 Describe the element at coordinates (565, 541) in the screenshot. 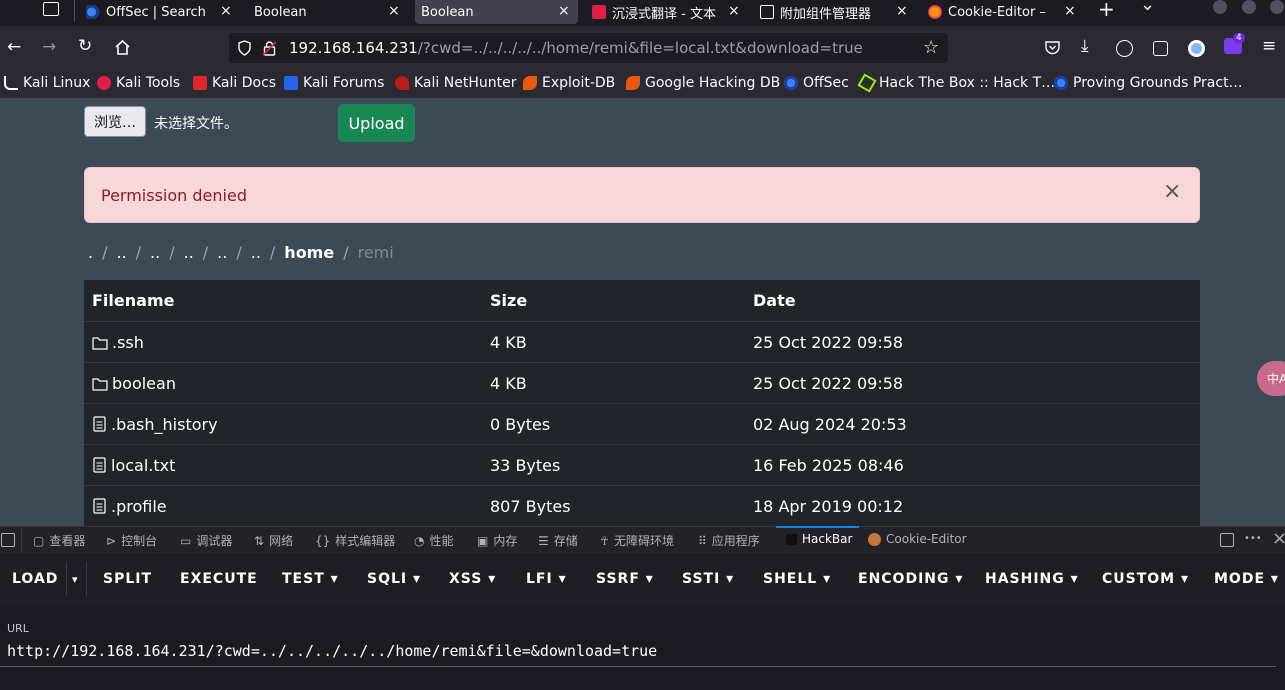

I see `devtools-tab-label: 存储` at that location.